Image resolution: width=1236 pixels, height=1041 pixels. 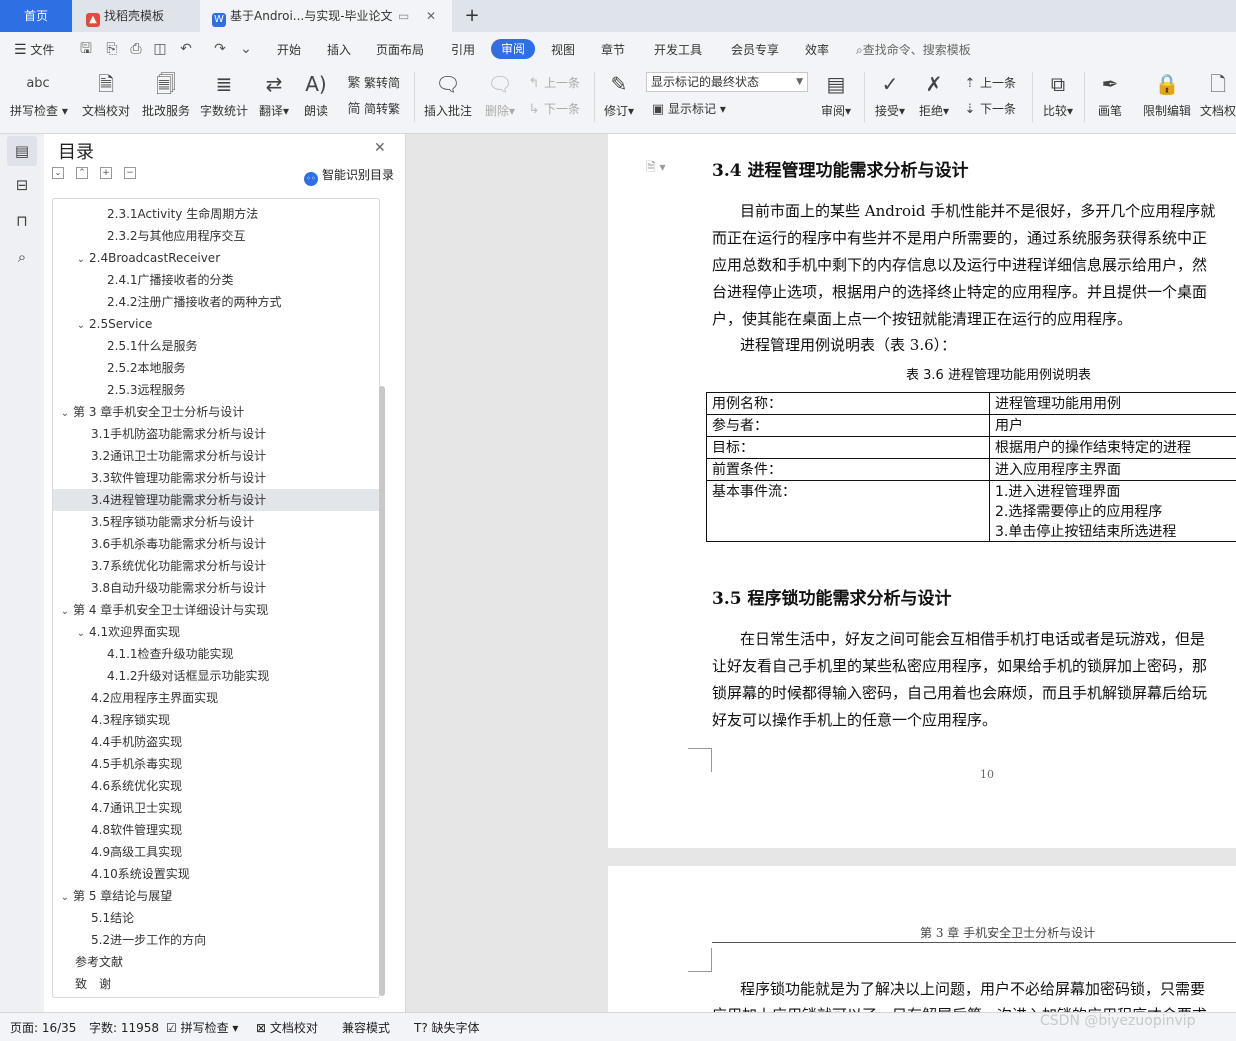 I want to click on track-changes-button: ✎ 修订▾, so click(x=619, y=99).